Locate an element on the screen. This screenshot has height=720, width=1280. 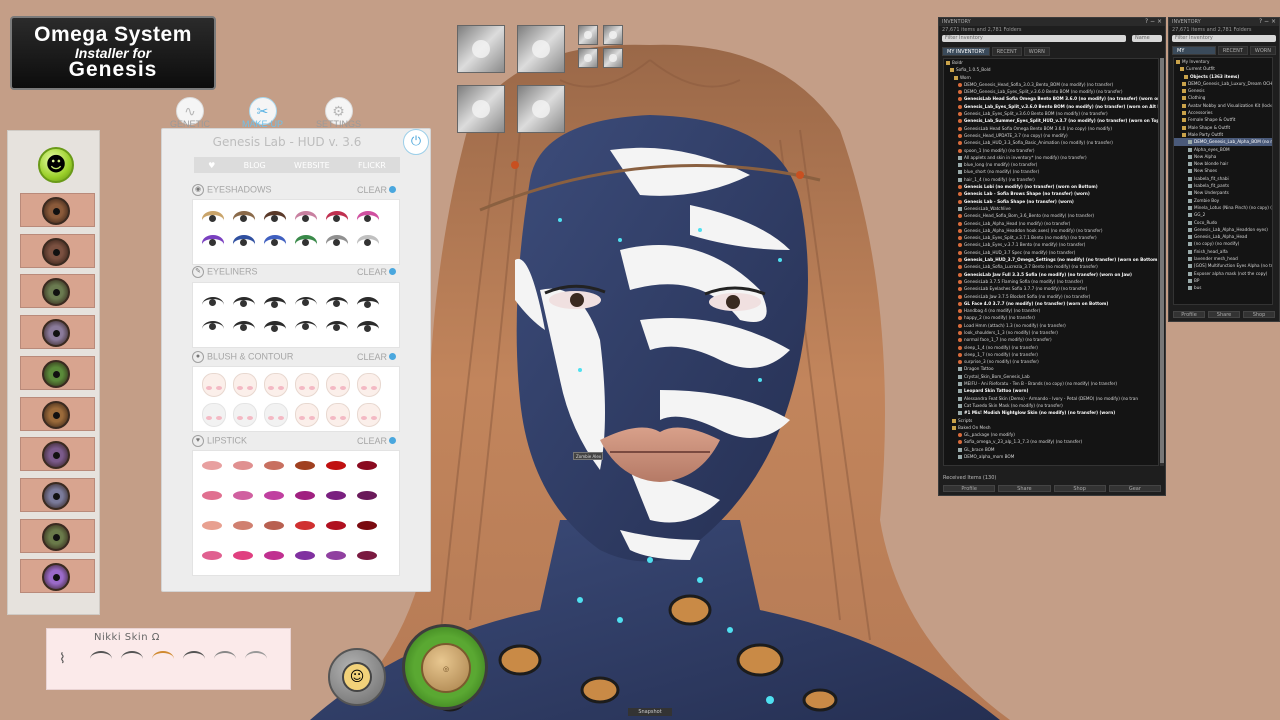
inventory-item: New Underpants is located at coordinates (1223, 192).